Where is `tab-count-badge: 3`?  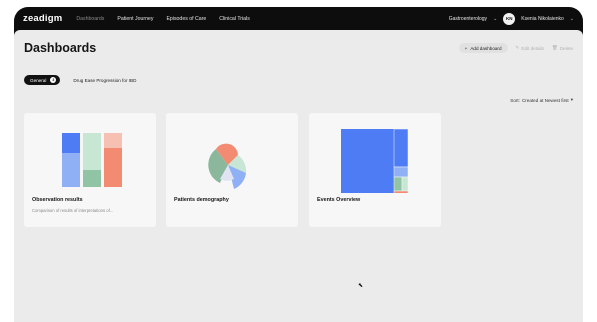 tab-count-badge: 3 is located at coordinates (53, 80).